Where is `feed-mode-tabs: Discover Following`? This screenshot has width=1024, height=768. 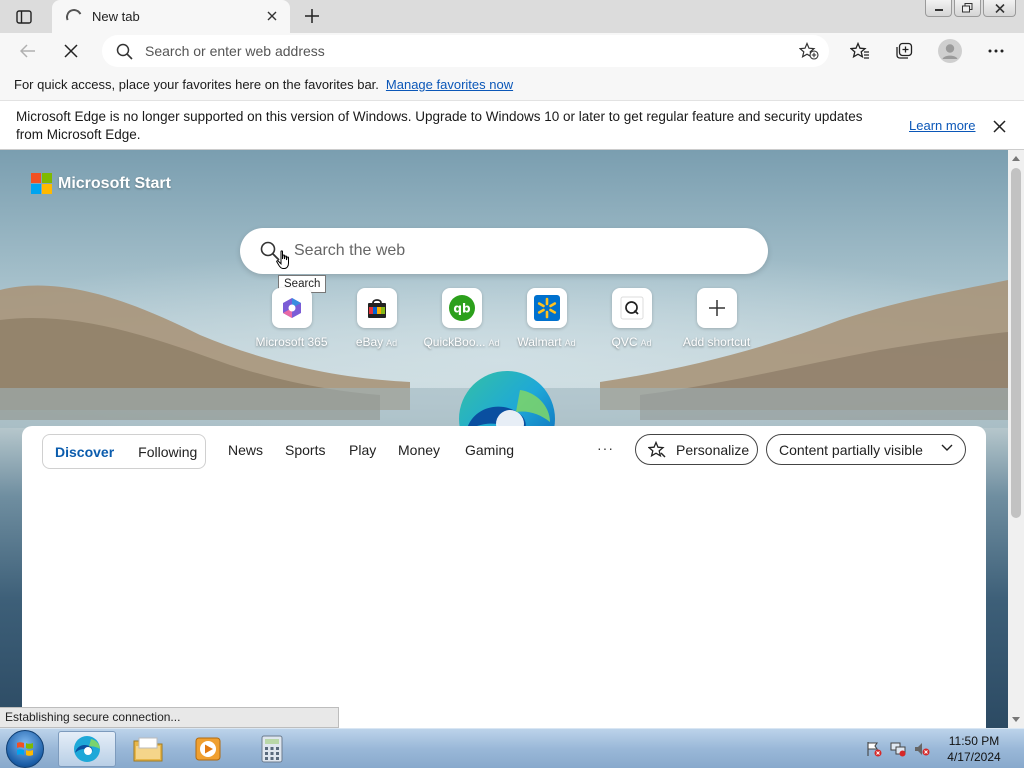
feed-mode-tabs: Discover Following is located at coordinates (124, 451).